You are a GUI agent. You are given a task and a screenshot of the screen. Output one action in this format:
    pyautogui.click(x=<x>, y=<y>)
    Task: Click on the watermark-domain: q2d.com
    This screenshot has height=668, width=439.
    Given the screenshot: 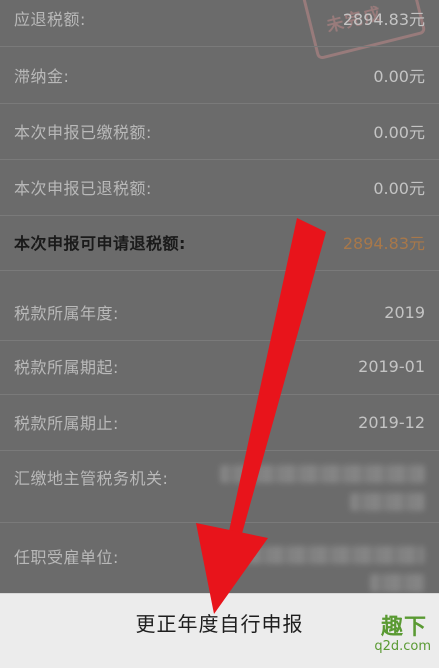 What is the action you would take?
    pyautogui.click(x=402, y=646)
    